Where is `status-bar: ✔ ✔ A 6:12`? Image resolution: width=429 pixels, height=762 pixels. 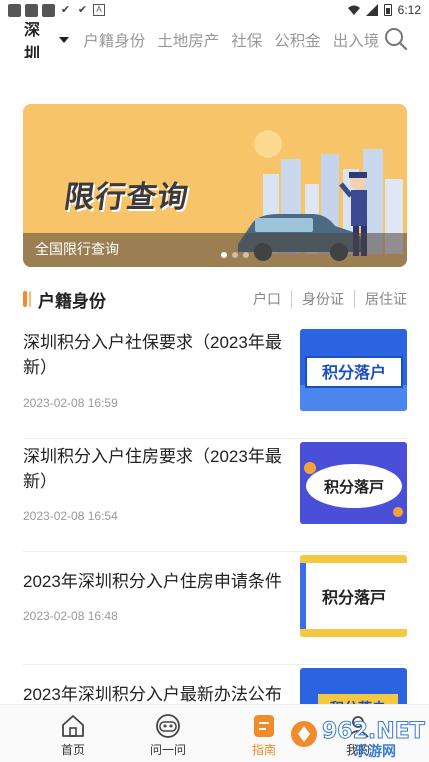
status-bar: ✔ ✔ A 6:12 is located at coordinates (214, 10).